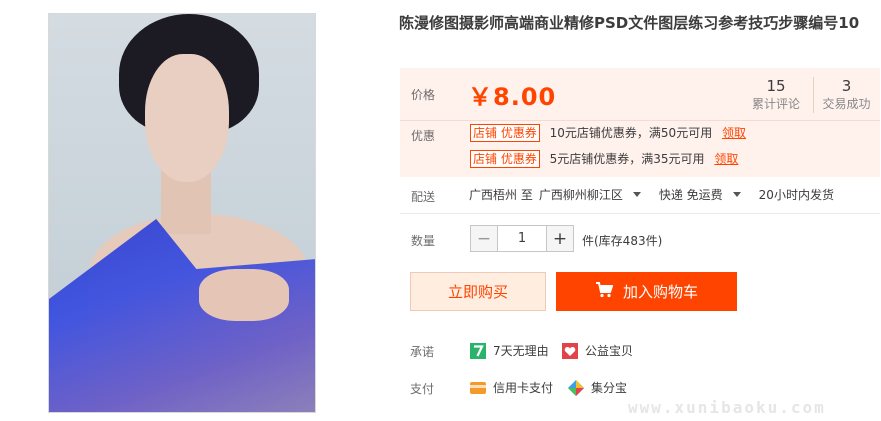 This screenshot has width=881, height=421. Describe the element at coordinates (654, 194) in the screenshot. I see `delivery-row: 广西梧州 至广西柳州柳江区 快递 免运费 20小时内发货` at that location.